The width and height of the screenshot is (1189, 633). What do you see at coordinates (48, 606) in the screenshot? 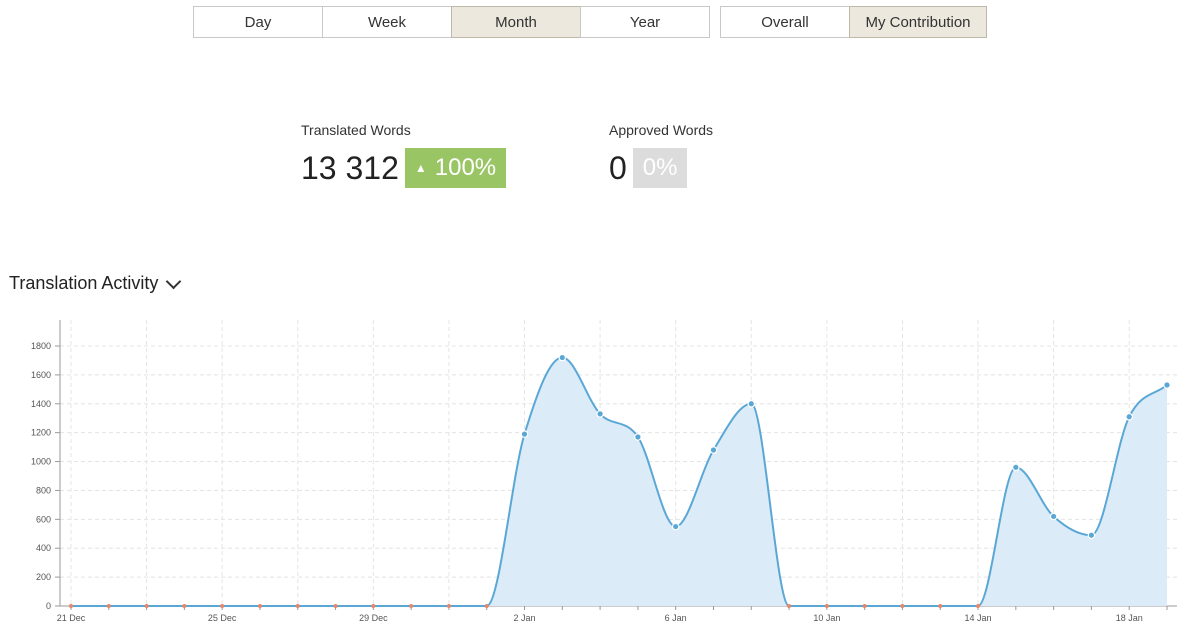
I see `y-tick-label: 0` at bounding box center [48, 606].